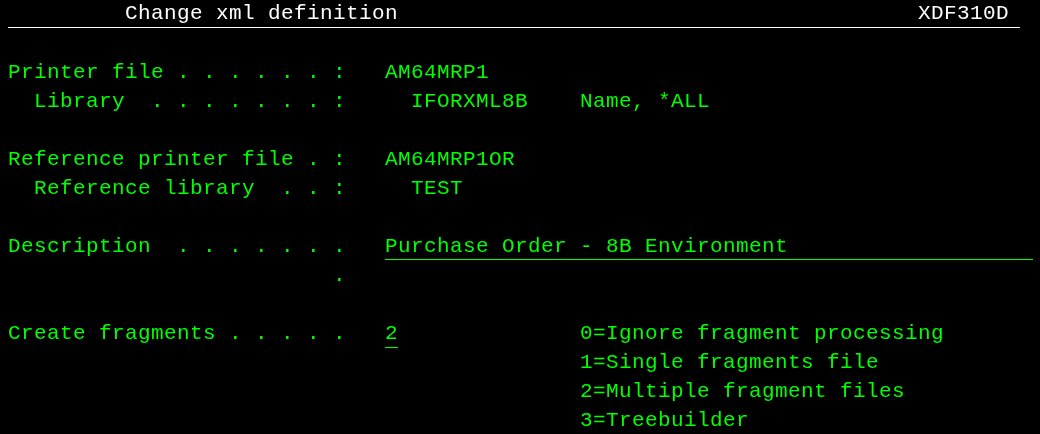 The image size is (1040, 434). Describe the element at coordinates (177, 334) in the screenshot. I see `field-label: Create fragments . . . . .` at that location.